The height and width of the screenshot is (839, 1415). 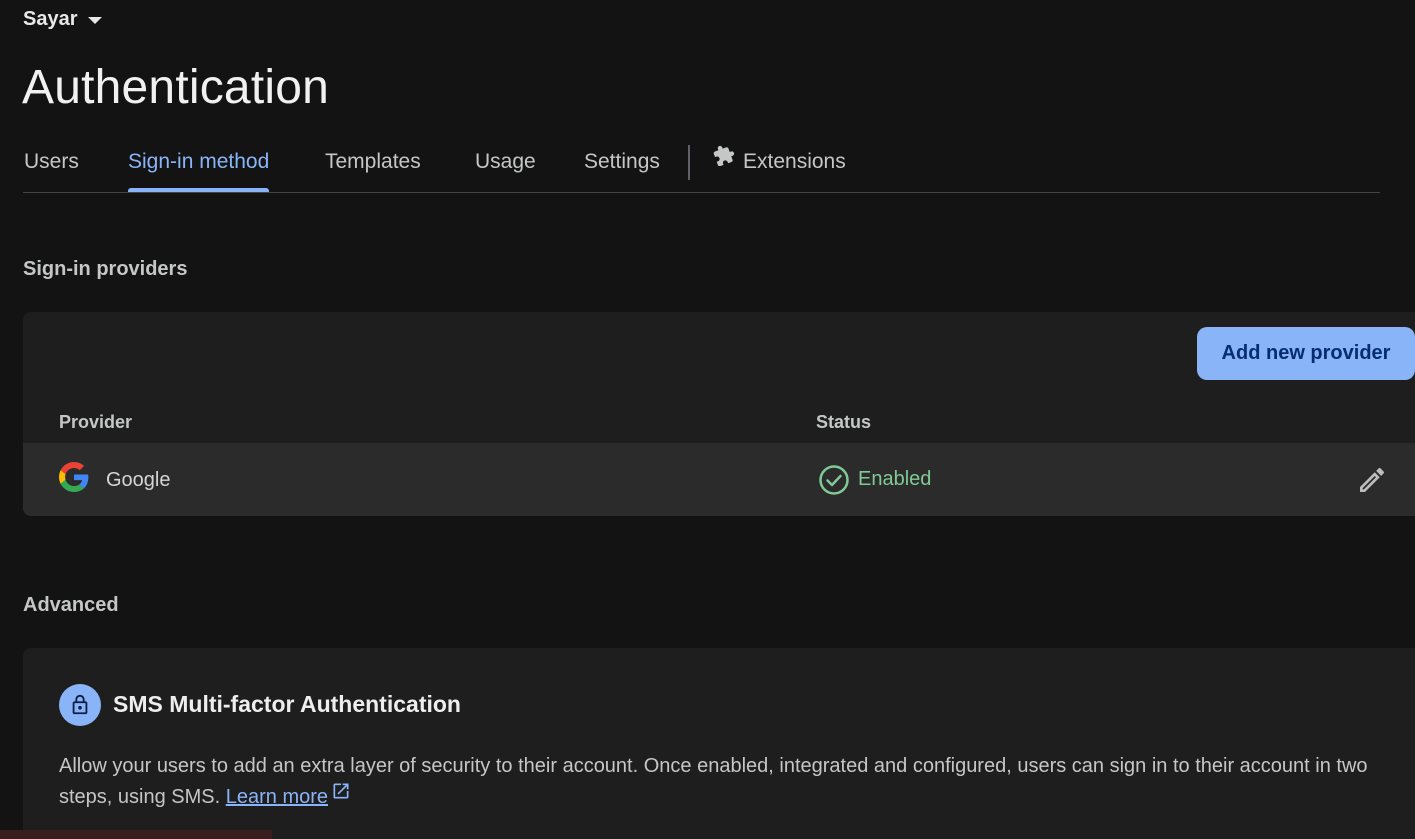 I want to click on learn-more-link: Learn more, so click(x=277, y=797).